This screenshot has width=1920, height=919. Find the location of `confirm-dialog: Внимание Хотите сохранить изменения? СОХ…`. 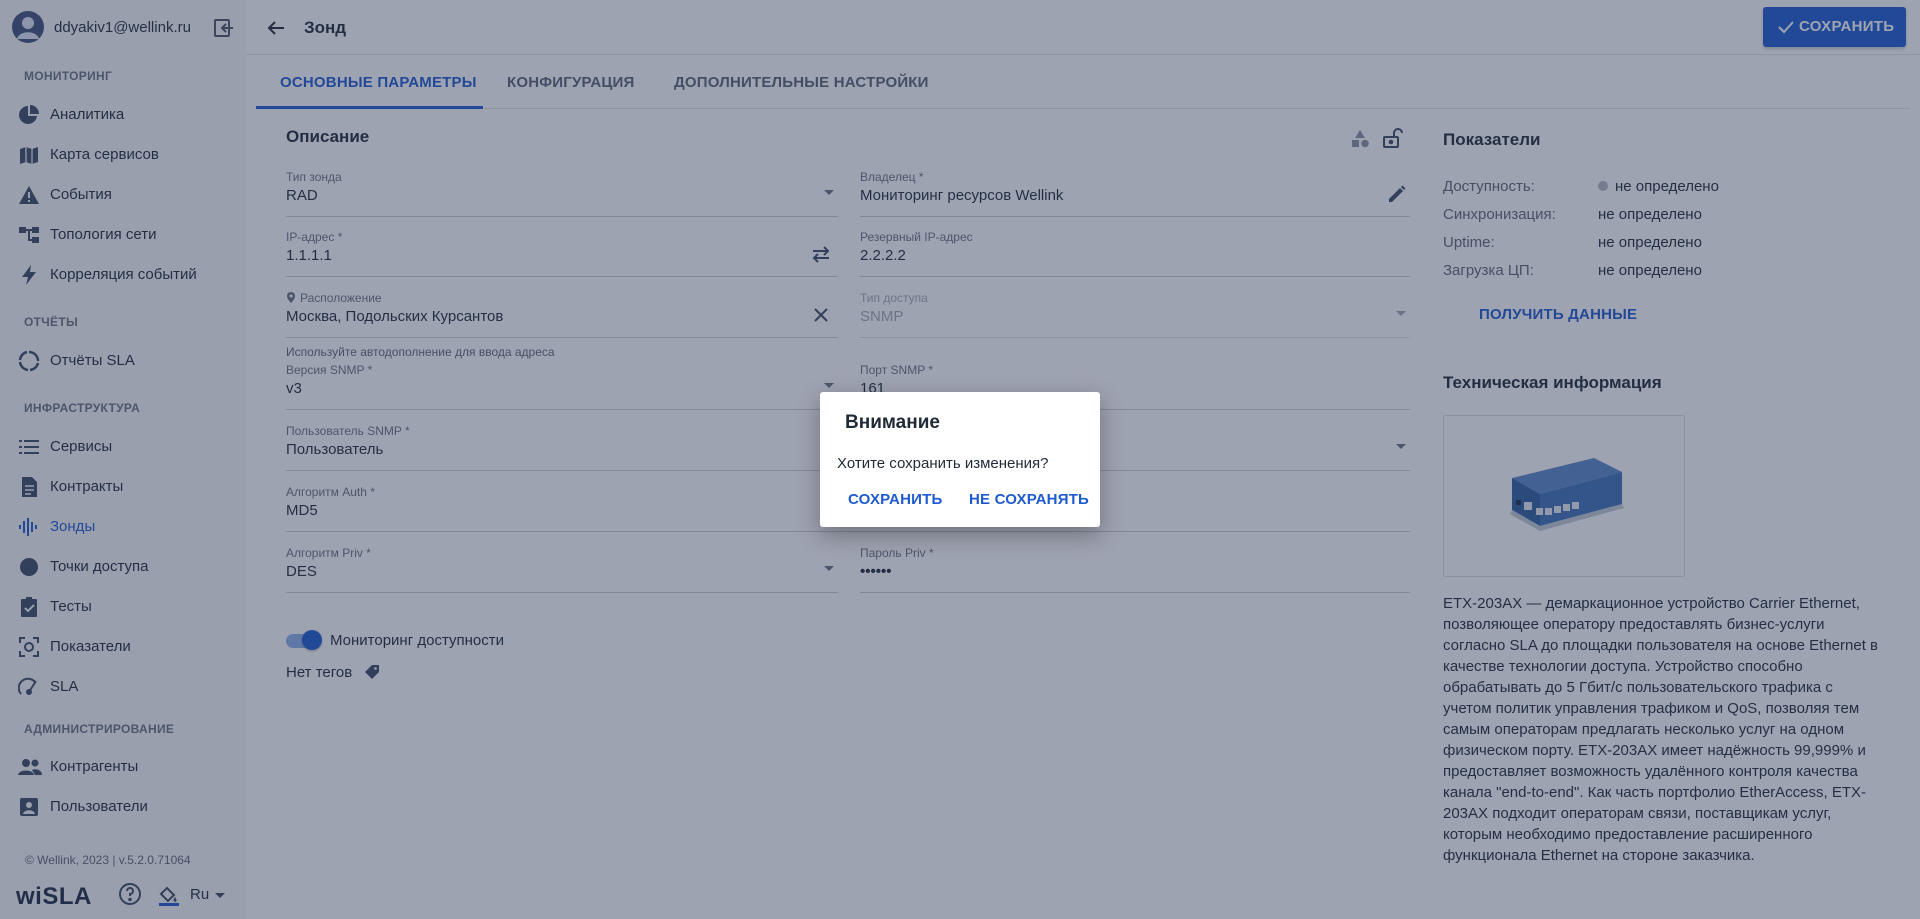

confirm-dialog: Внимание Хотите сохранить изменения? СОХ… is located at coordinates (960, 459).